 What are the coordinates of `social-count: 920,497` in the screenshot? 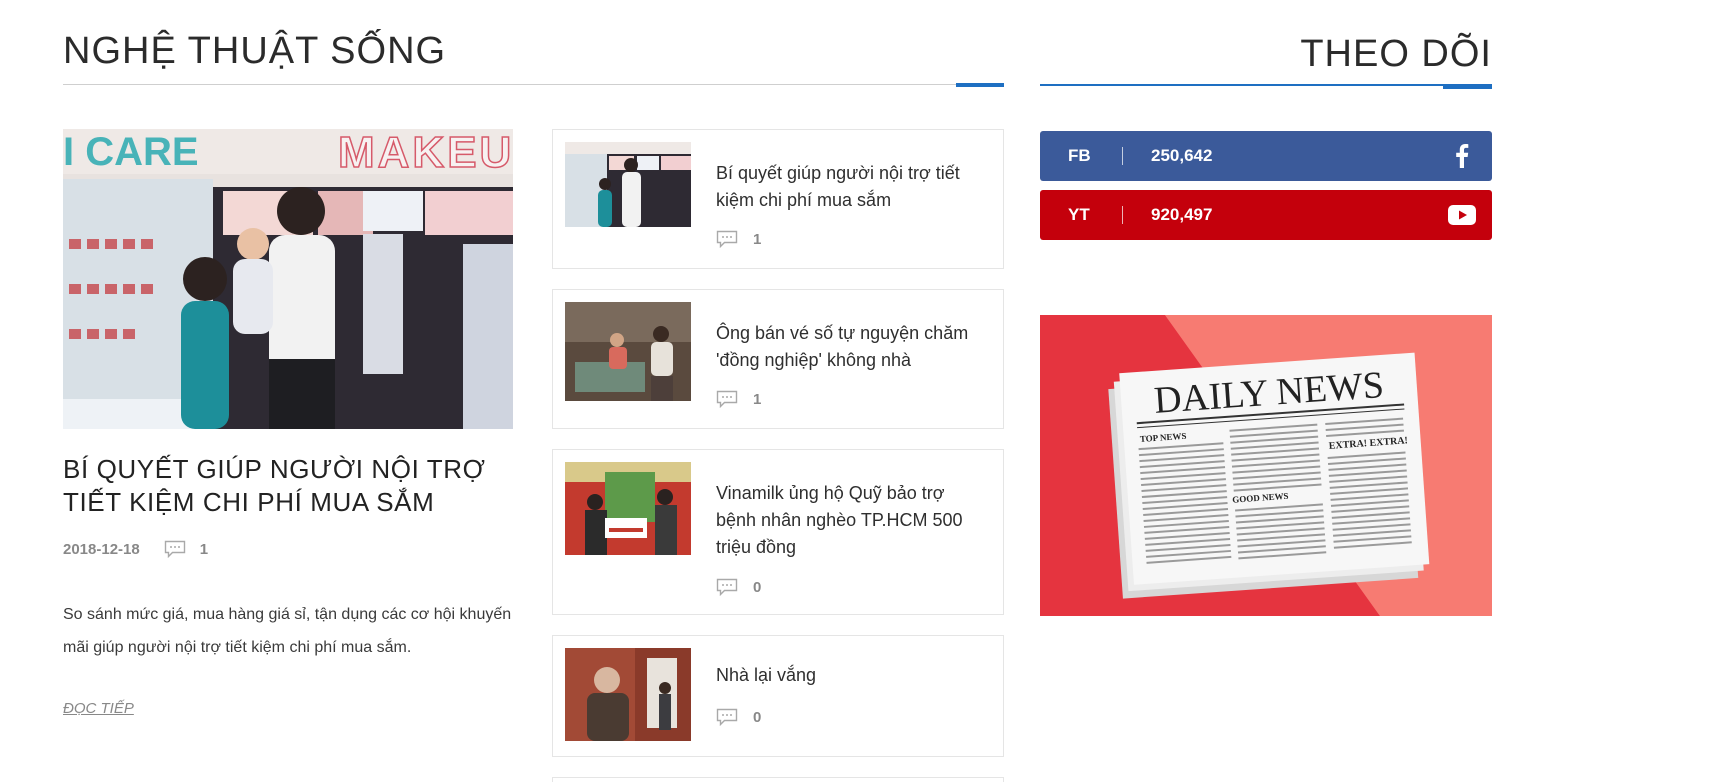 It's located at (1182, 214).